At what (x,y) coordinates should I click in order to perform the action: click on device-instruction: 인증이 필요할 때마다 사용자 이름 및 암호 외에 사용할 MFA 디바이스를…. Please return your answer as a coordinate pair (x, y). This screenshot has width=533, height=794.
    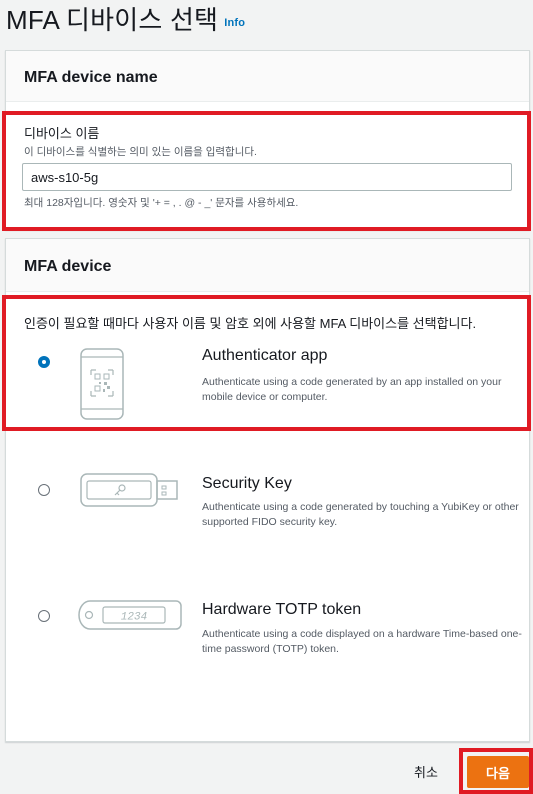
    Looking at the image, I should click on (250, 323).